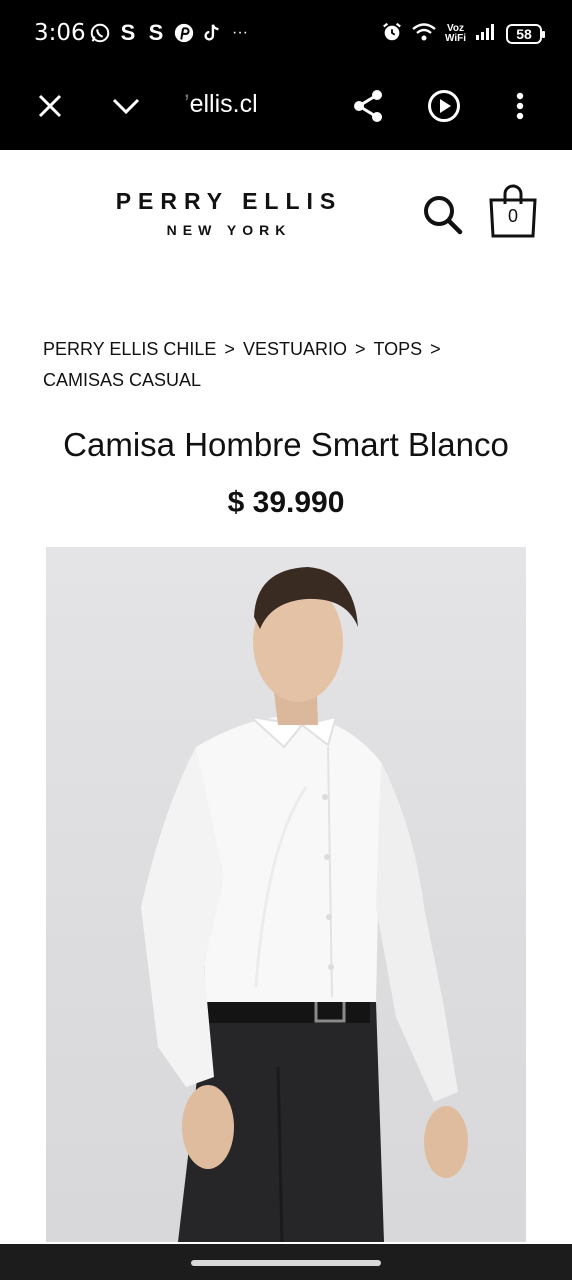 Image resolution: width=572 pixels, height=1280 pixels. I want to click on system-icons: Voz WiFi 58, so click(463, 34).